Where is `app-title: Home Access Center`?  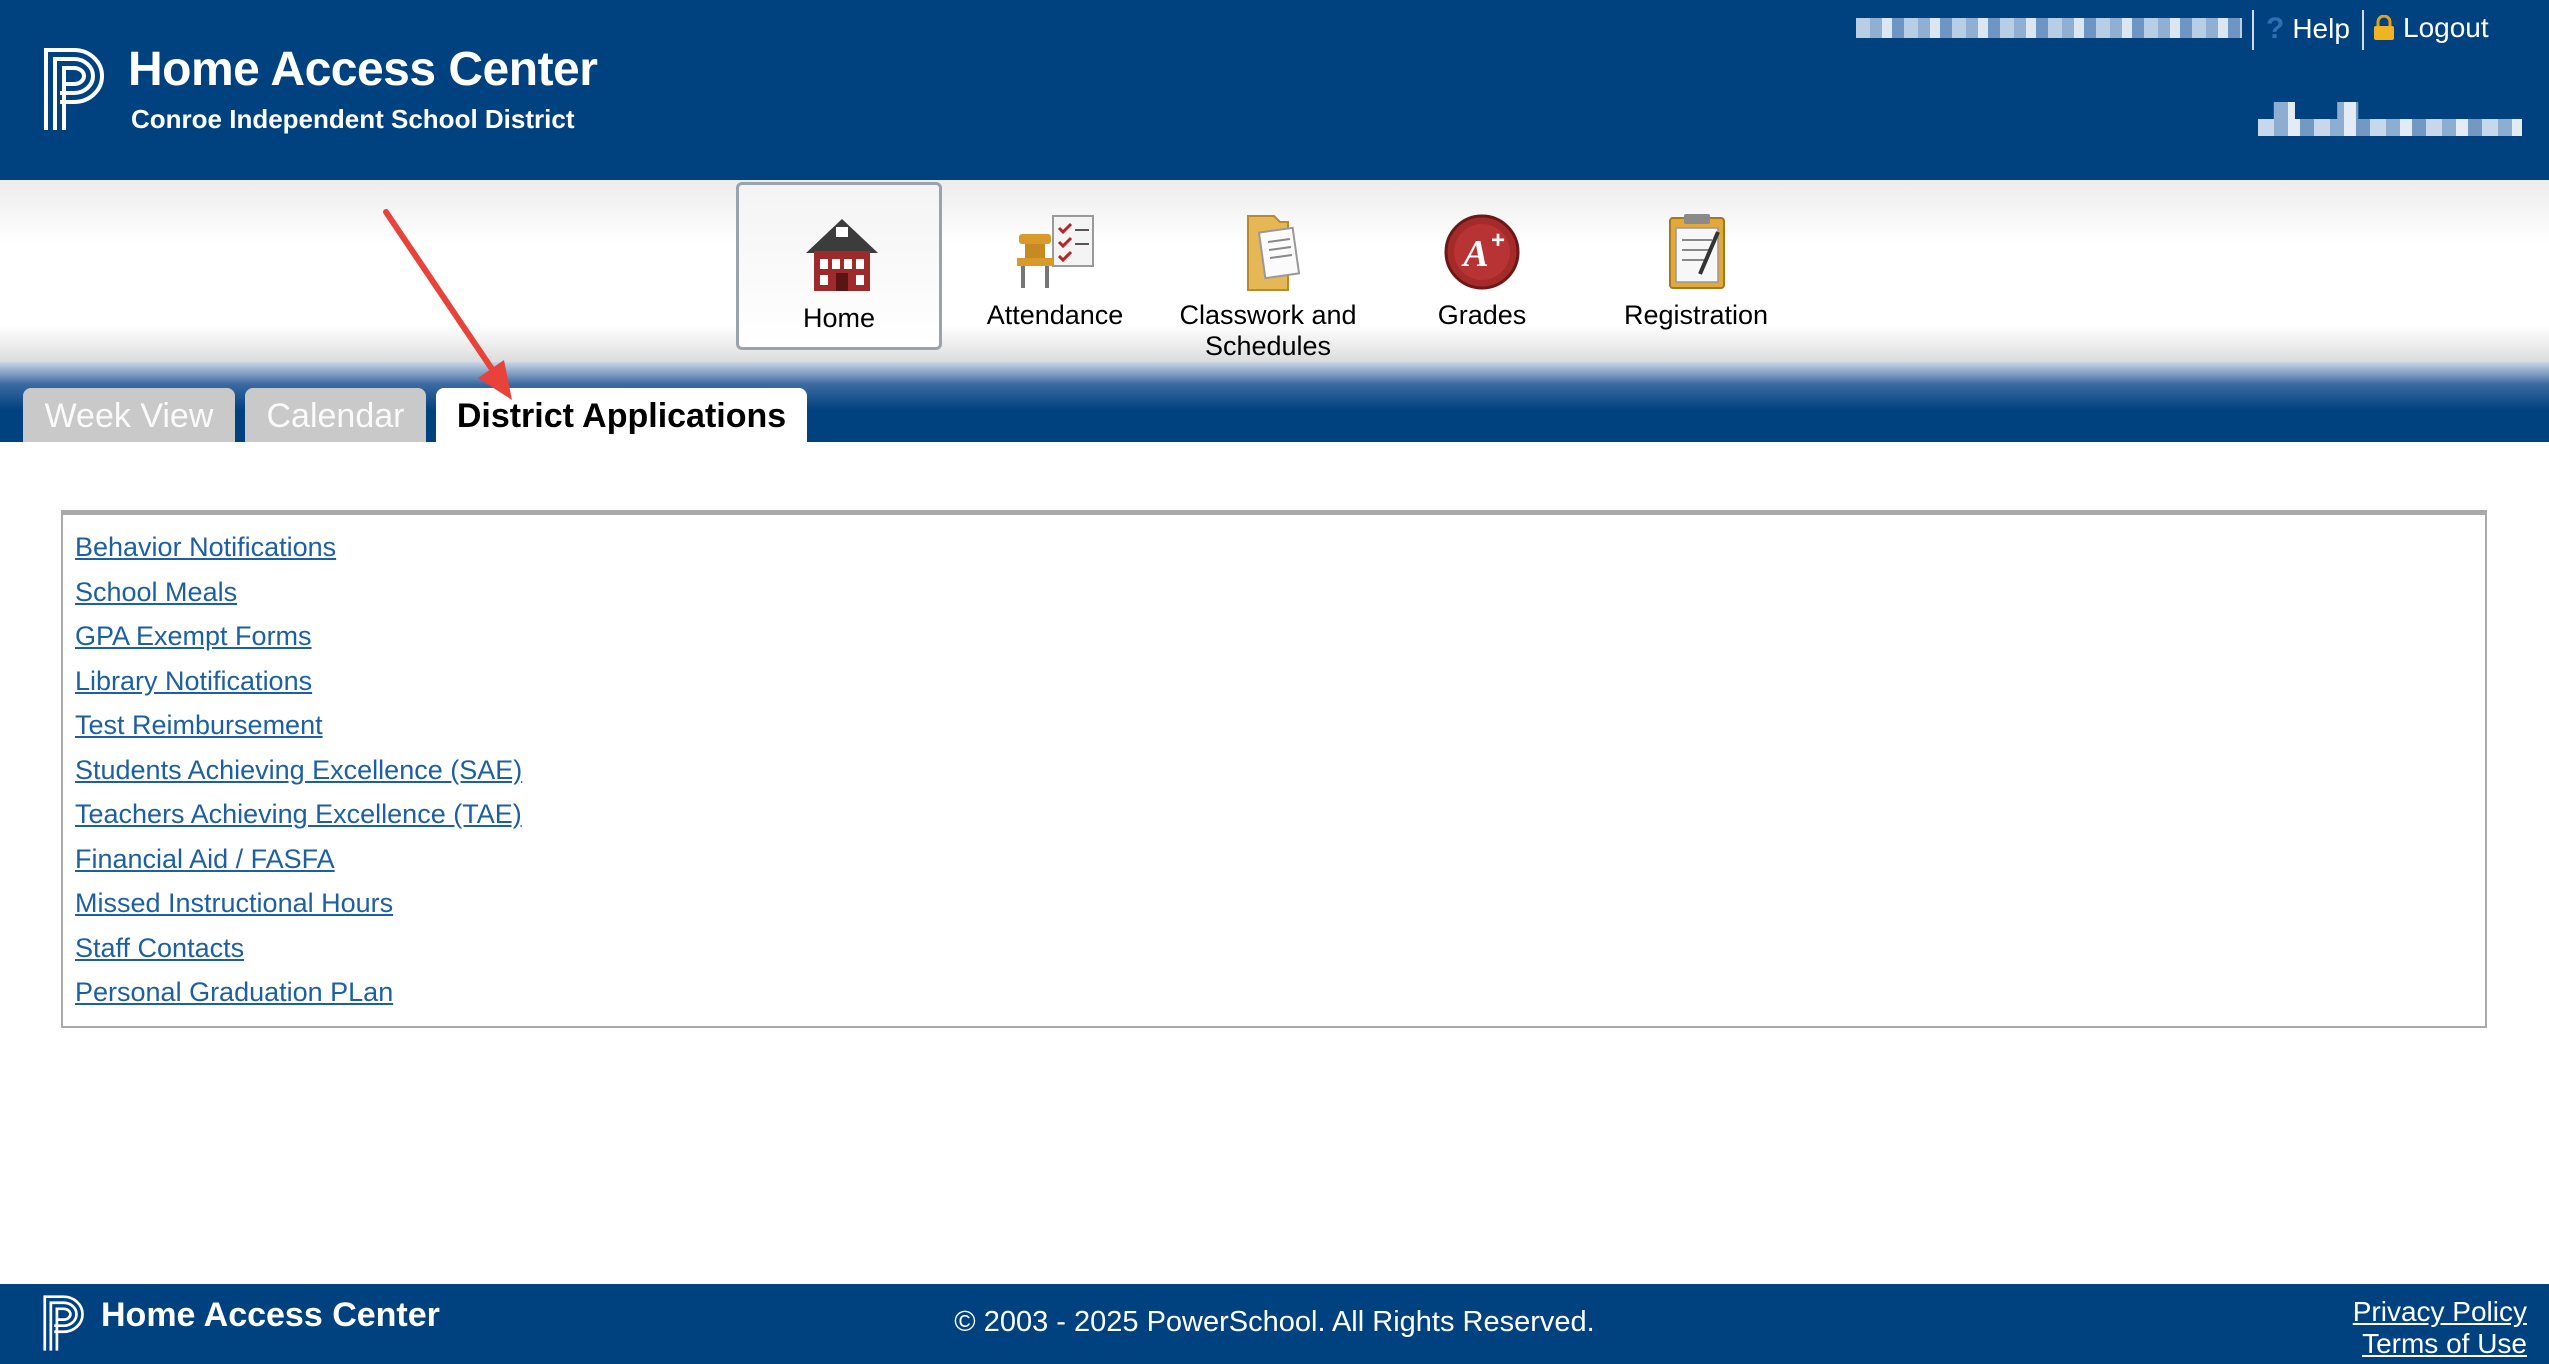
app-title: Home Access Center is located at coordinates (363, 69).